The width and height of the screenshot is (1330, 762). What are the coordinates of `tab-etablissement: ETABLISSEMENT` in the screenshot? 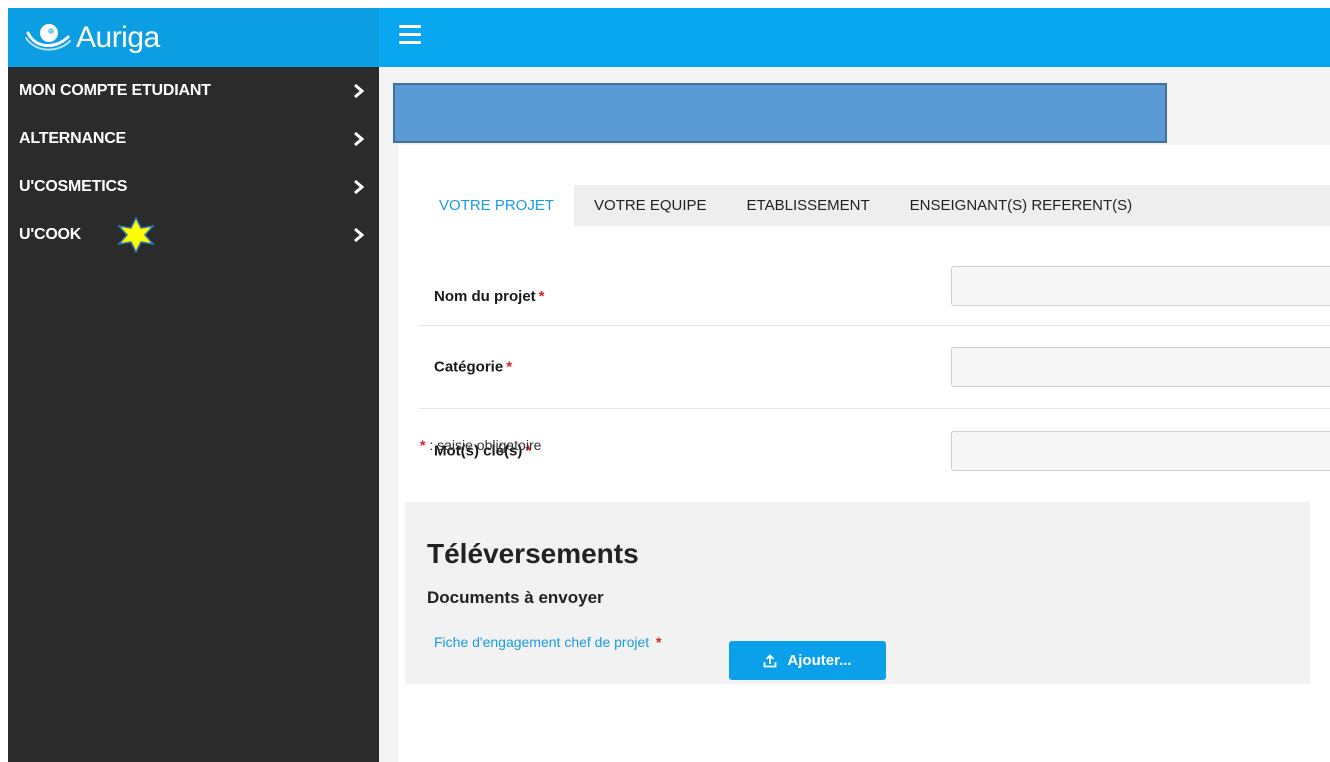 It's located at (808, 205).